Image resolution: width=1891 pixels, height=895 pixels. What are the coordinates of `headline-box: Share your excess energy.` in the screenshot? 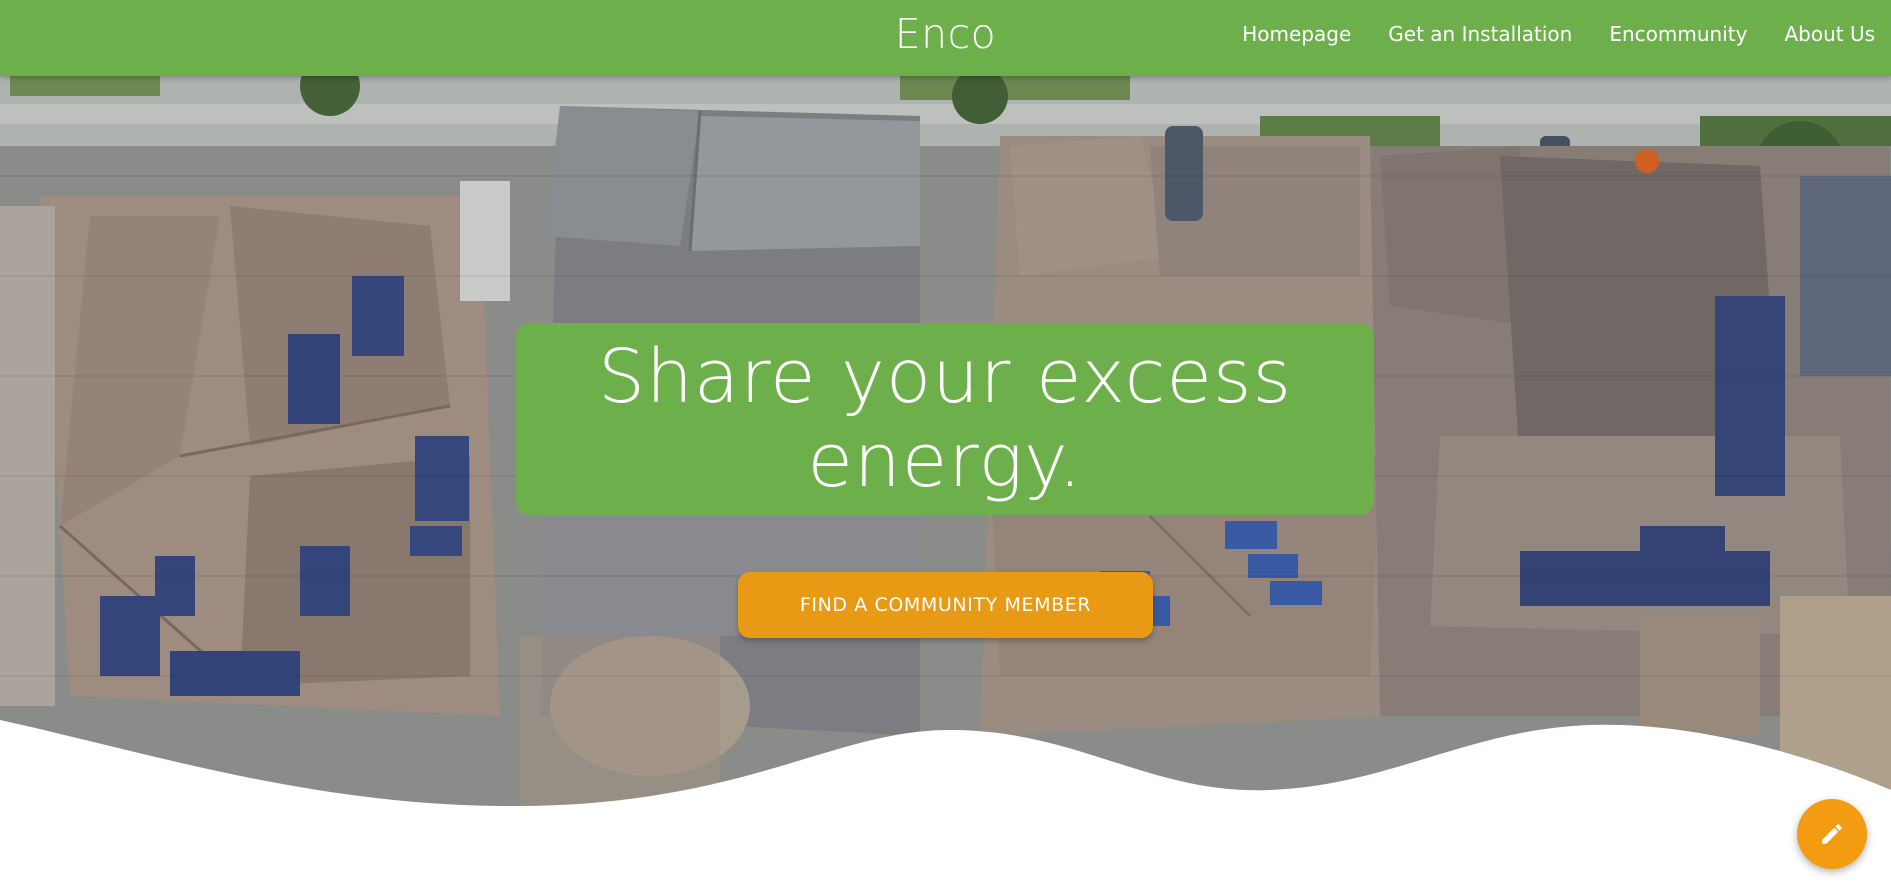 It's located at (945, 419).